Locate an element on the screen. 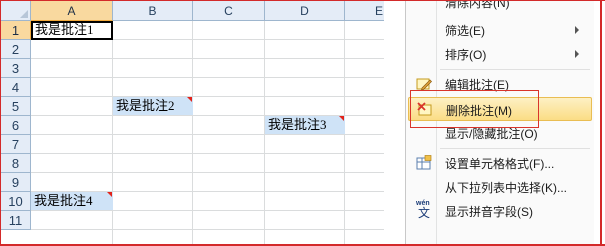 The width and height of the screenshot is (605, 246). row-header-9: 9 is located at coordinates (16, 182).